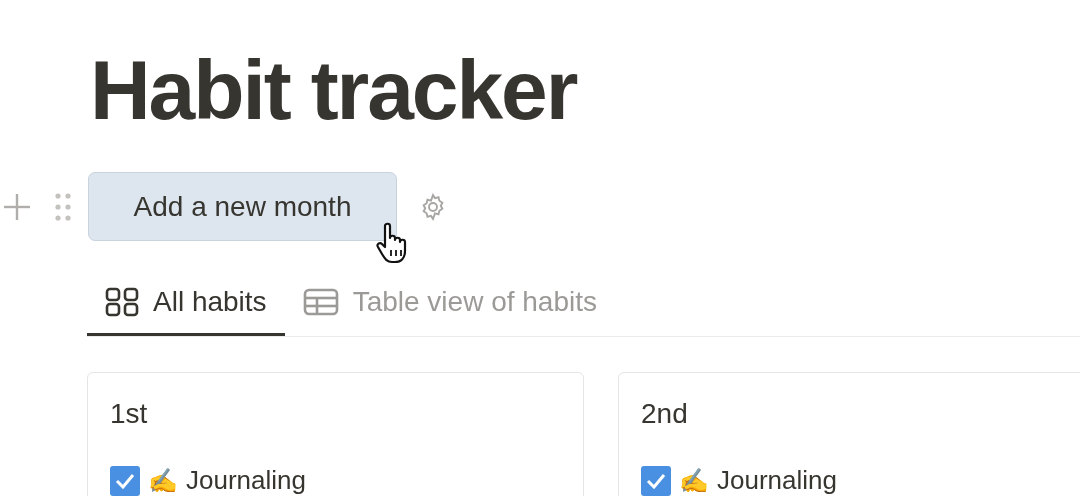 The image size is (1080, 496). I want to click on card-title: 2nd, so click(665, 414).